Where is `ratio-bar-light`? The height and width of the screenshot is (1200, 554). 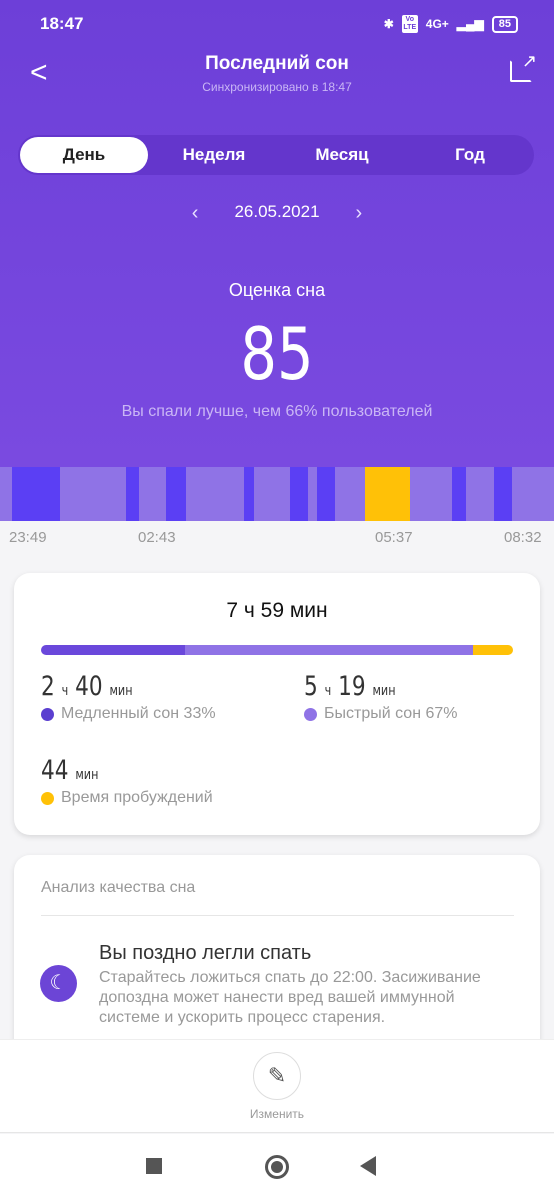
ratio-bar-light is located at coordinates (329, 650).